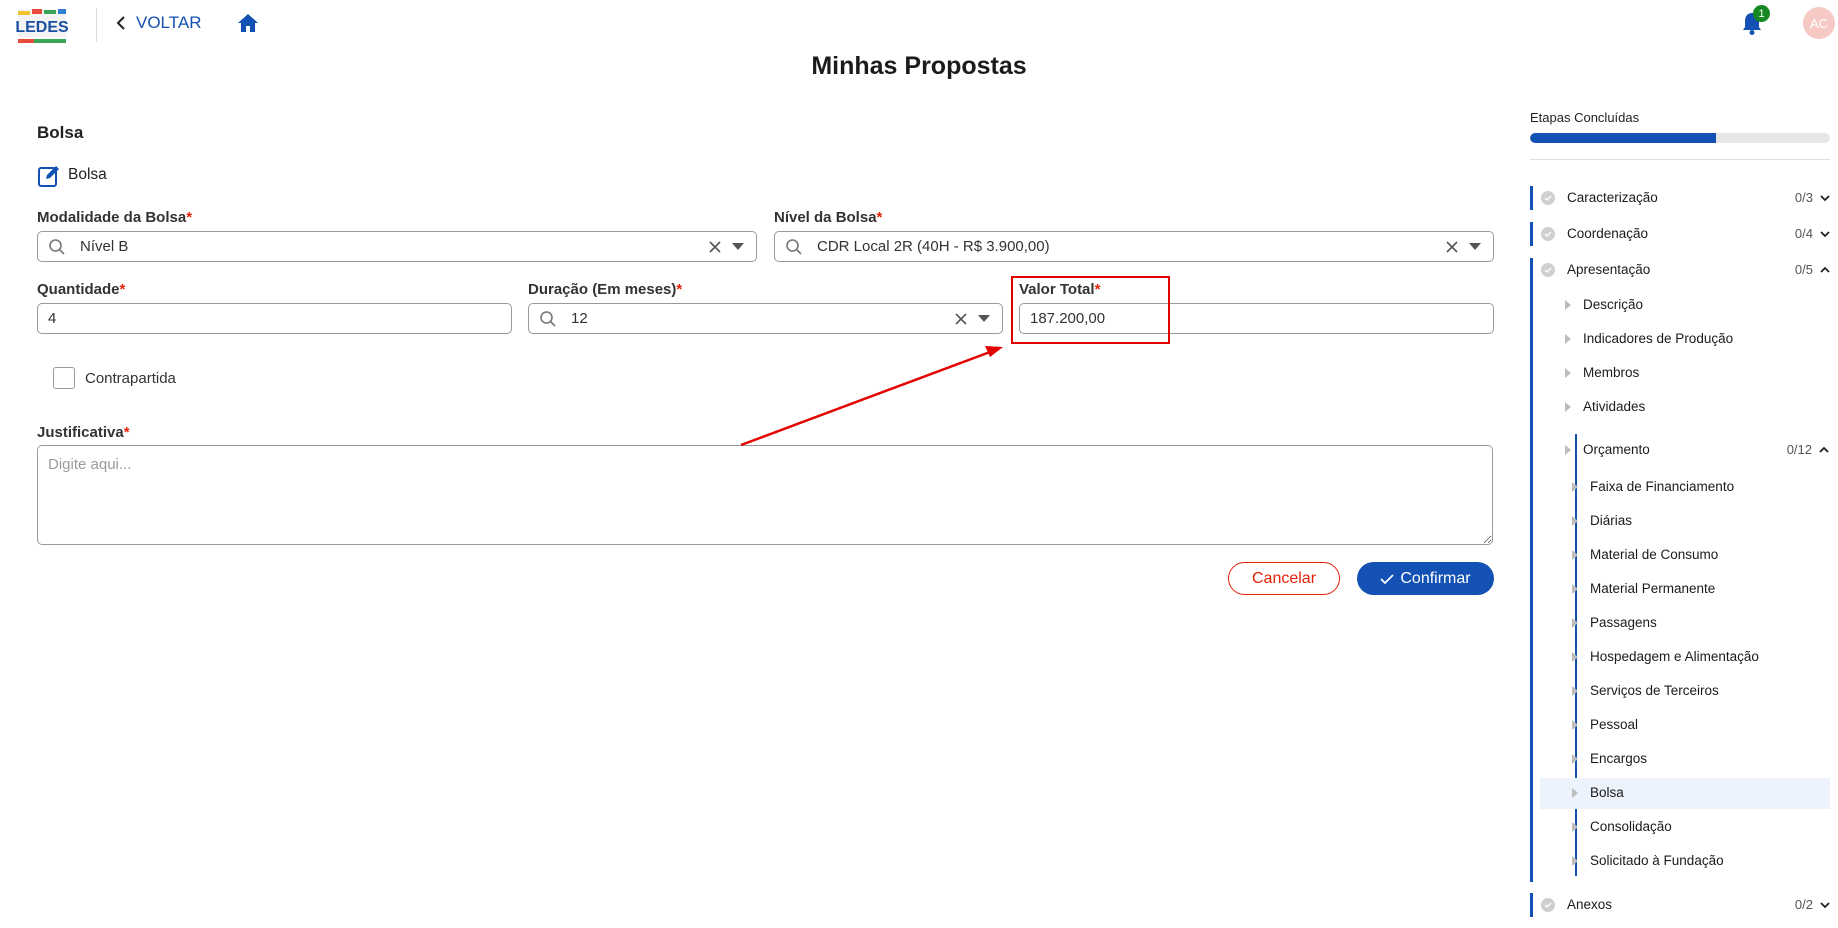 The image size is (1838, 928). I want to click on quantidade-input: 4, so click(274, 318).